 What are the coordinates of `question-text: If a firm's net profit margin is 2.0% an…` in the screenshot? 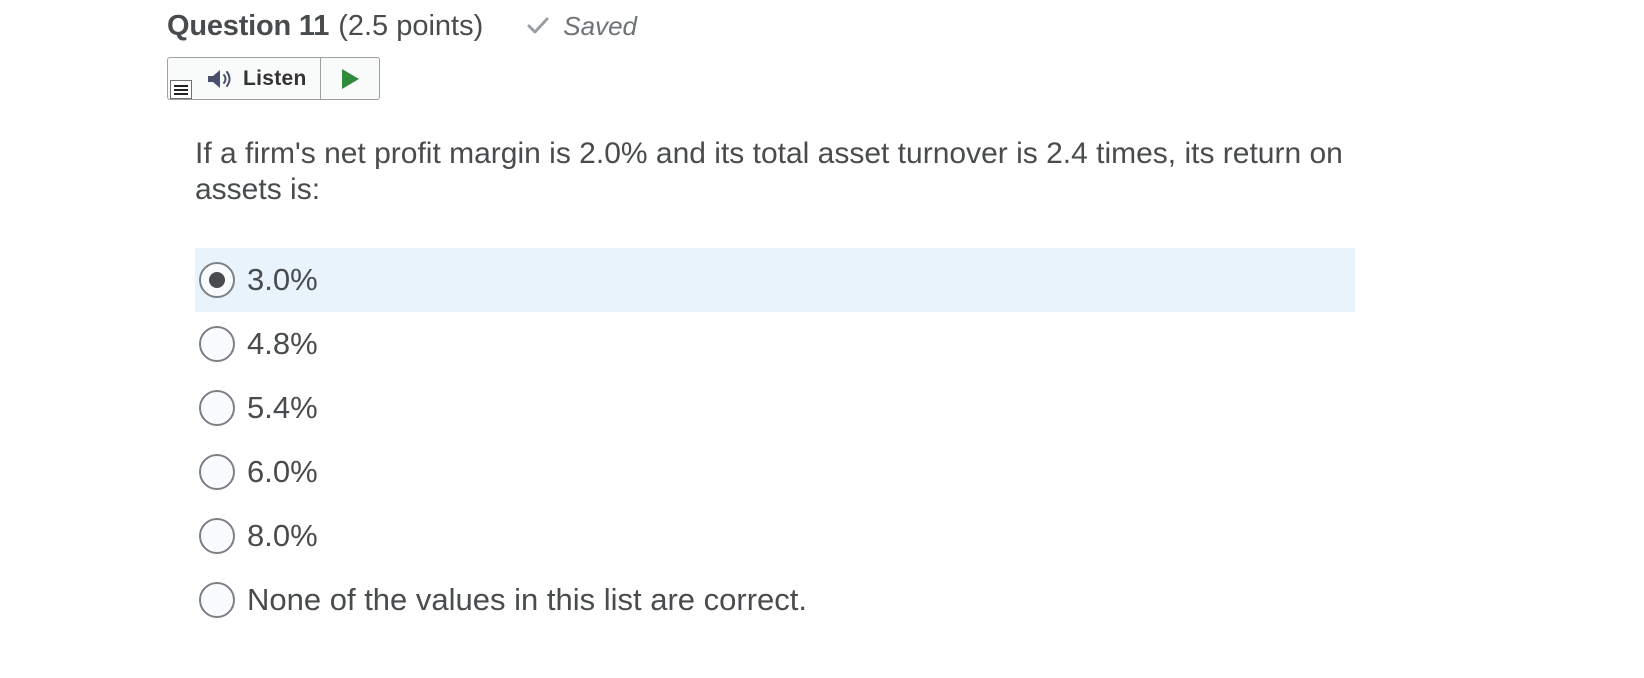 It's located at (769, 171).